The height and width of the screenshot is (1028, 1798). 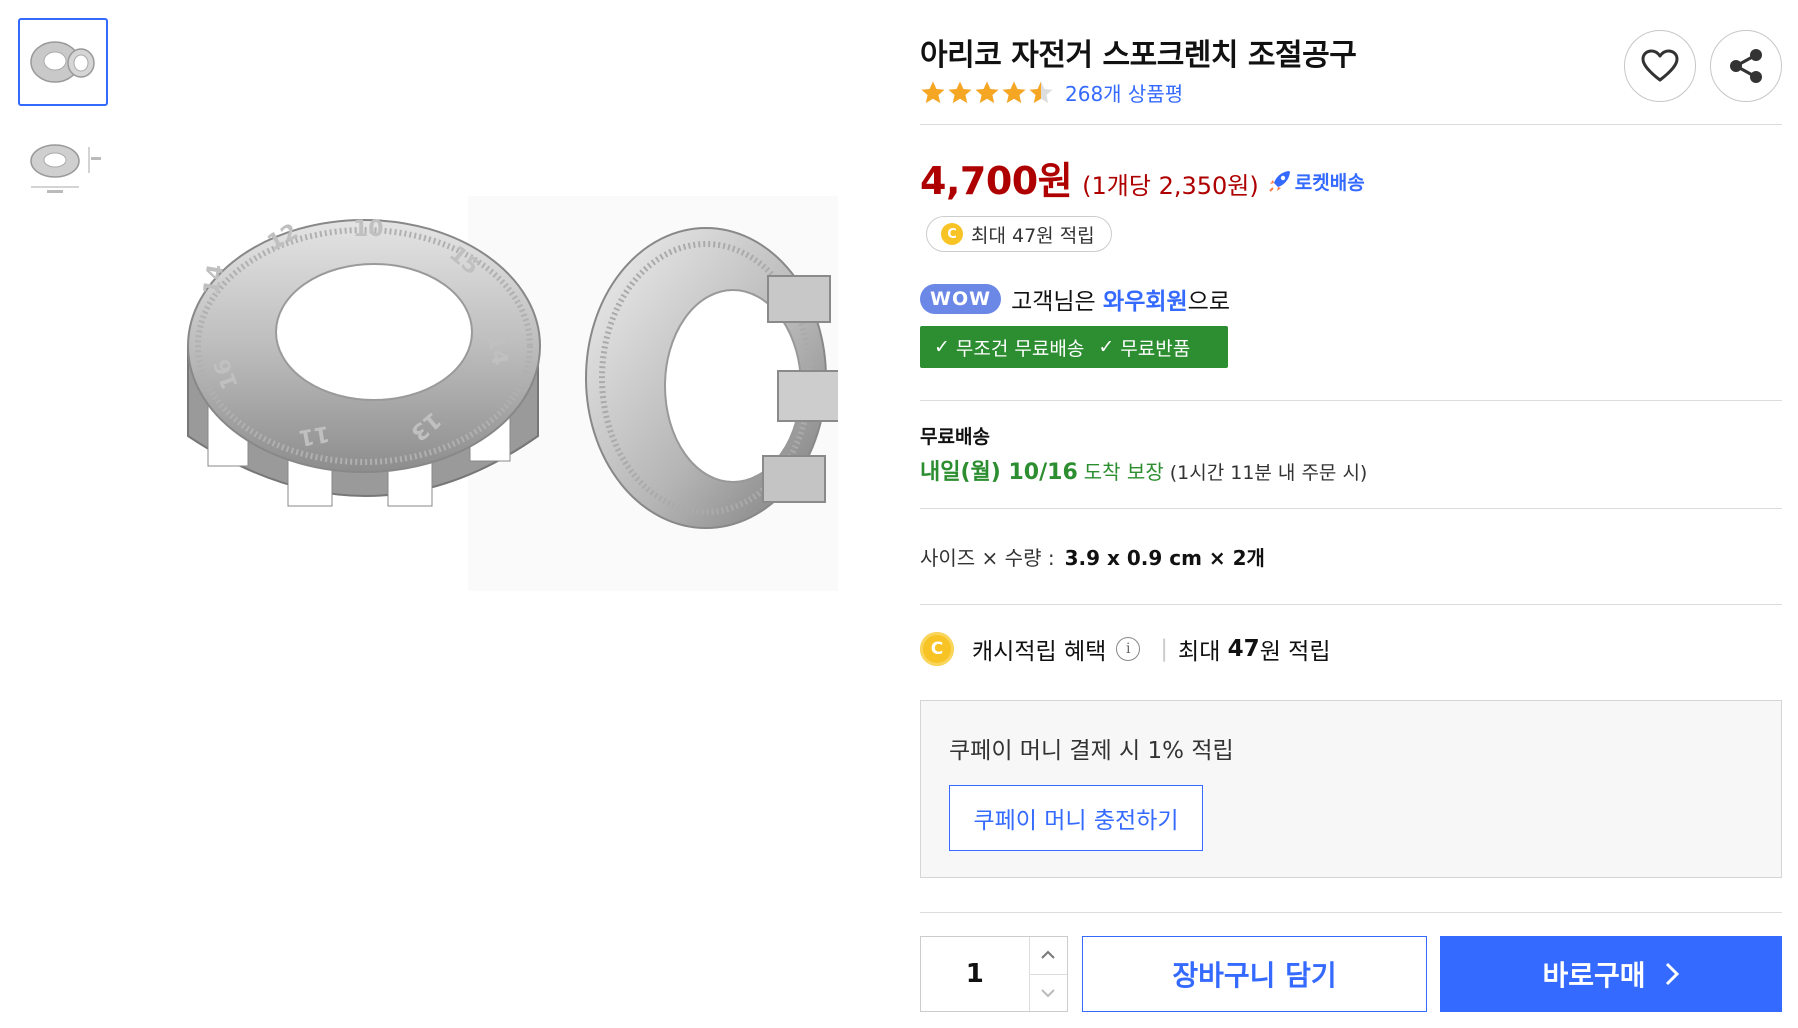 I want to click on quantity-stepper: 1, so click(x=994, y=974).